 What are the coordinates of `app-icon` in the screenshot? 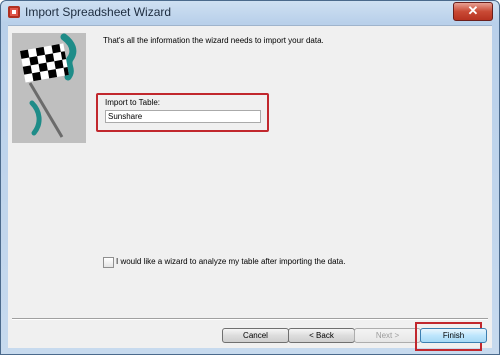 It's located at (14, 12).